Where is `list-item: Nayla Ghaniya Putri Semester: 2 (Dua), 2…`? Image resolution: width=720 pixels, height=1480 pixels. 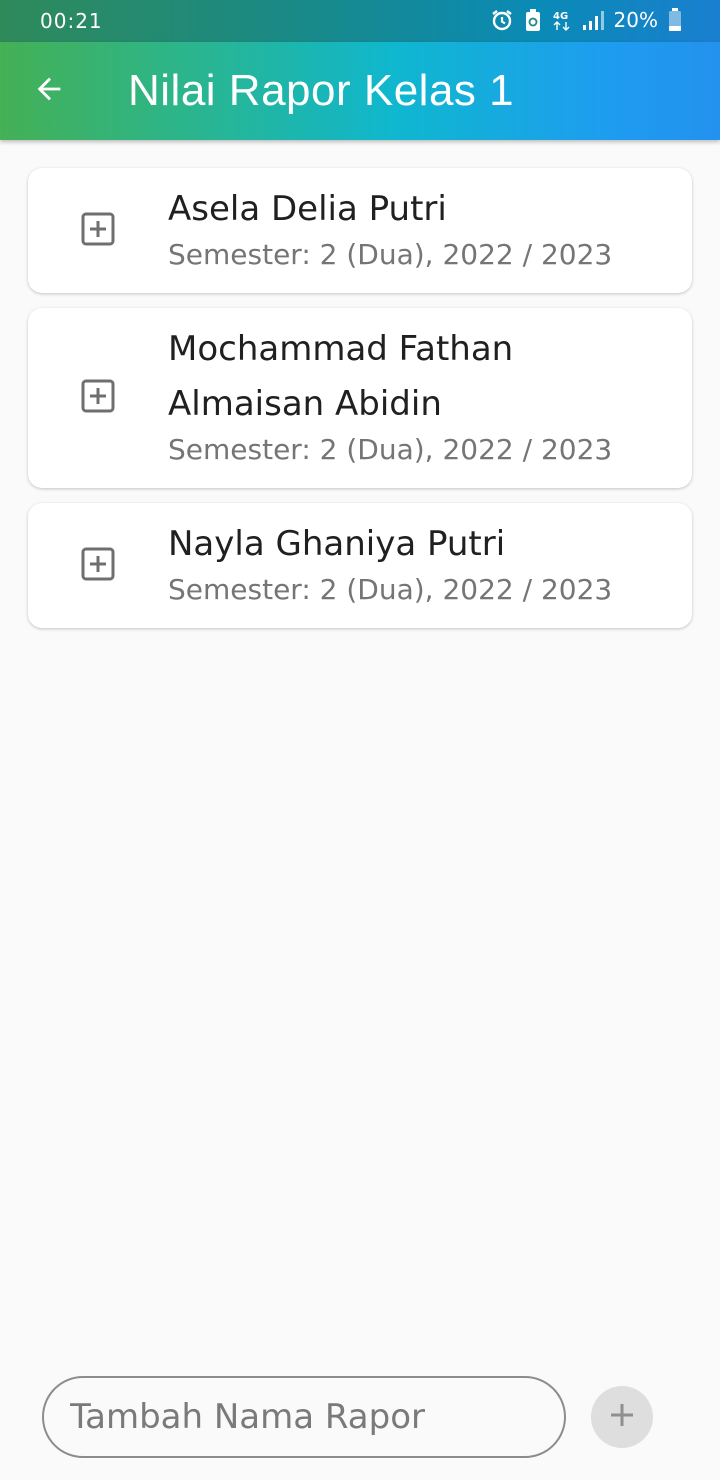
list-item: Nayla Ghaniya Putri Semester: 2 (Dua), 2… is located at coordinates (360, 565).